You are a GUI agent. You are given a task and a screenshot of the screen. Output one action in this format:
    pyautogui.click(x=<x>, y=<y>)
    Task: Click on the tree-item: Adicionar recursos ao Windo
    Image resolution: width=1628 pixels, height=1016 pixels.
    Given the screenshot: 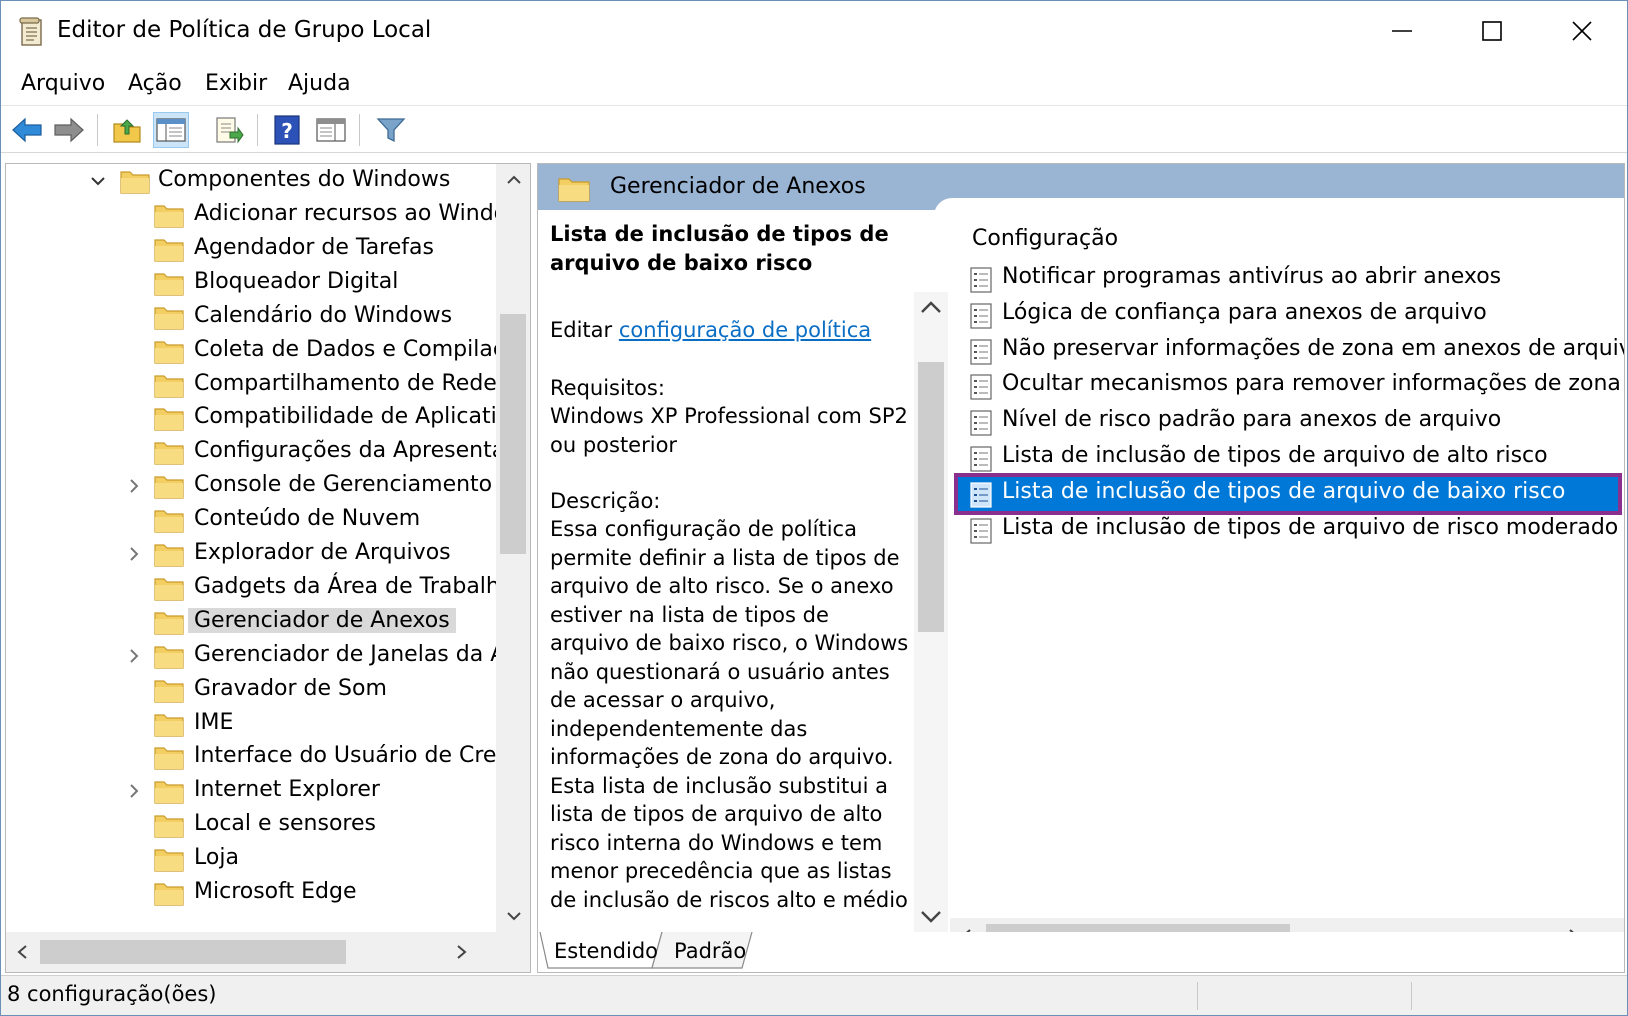 What is the action you would take?
    pyautogui.click(x=256, y=215)
    